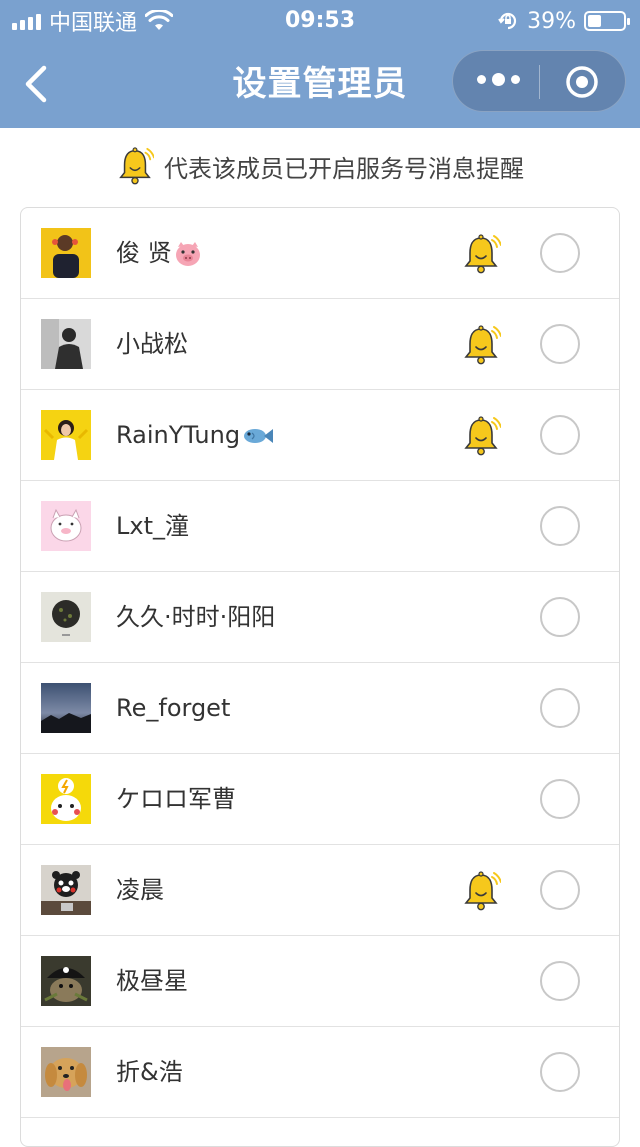  What do you see at coordinates (344, 168) in the screenshot?
I see `hint-text: 代表该成员已开启服务号消息提醒` at bounding box center [344, 168].